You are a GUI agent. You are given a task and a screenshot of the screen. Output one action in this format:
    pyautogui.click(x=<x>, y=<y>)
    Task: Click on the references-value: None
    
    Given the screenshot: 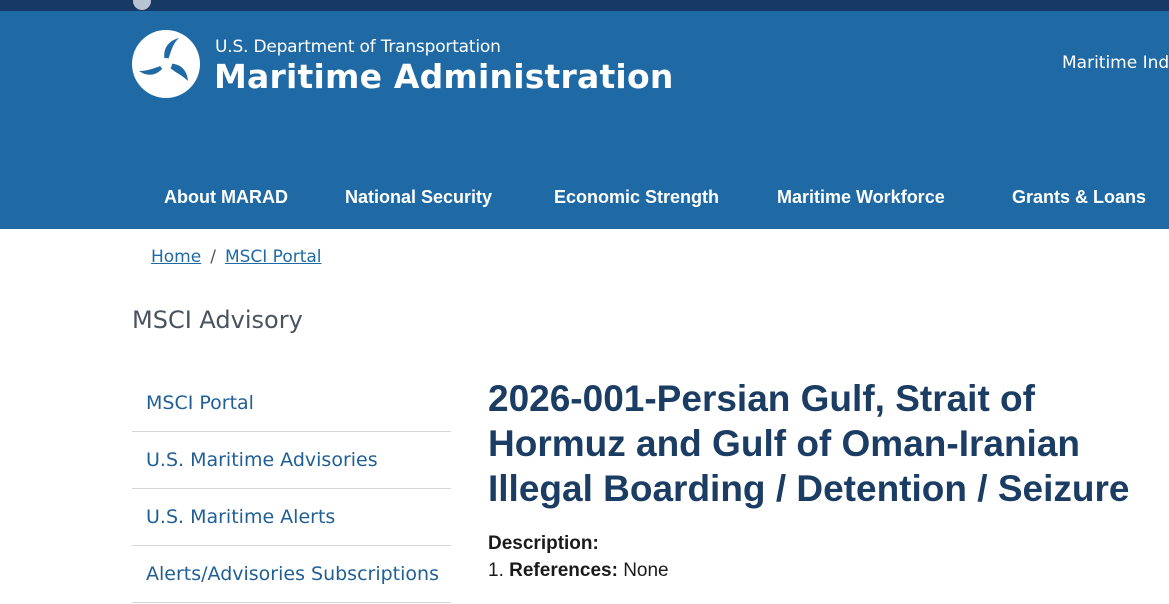 What is the action you would take?
    pyautogui.click(x=646, y=570)
    